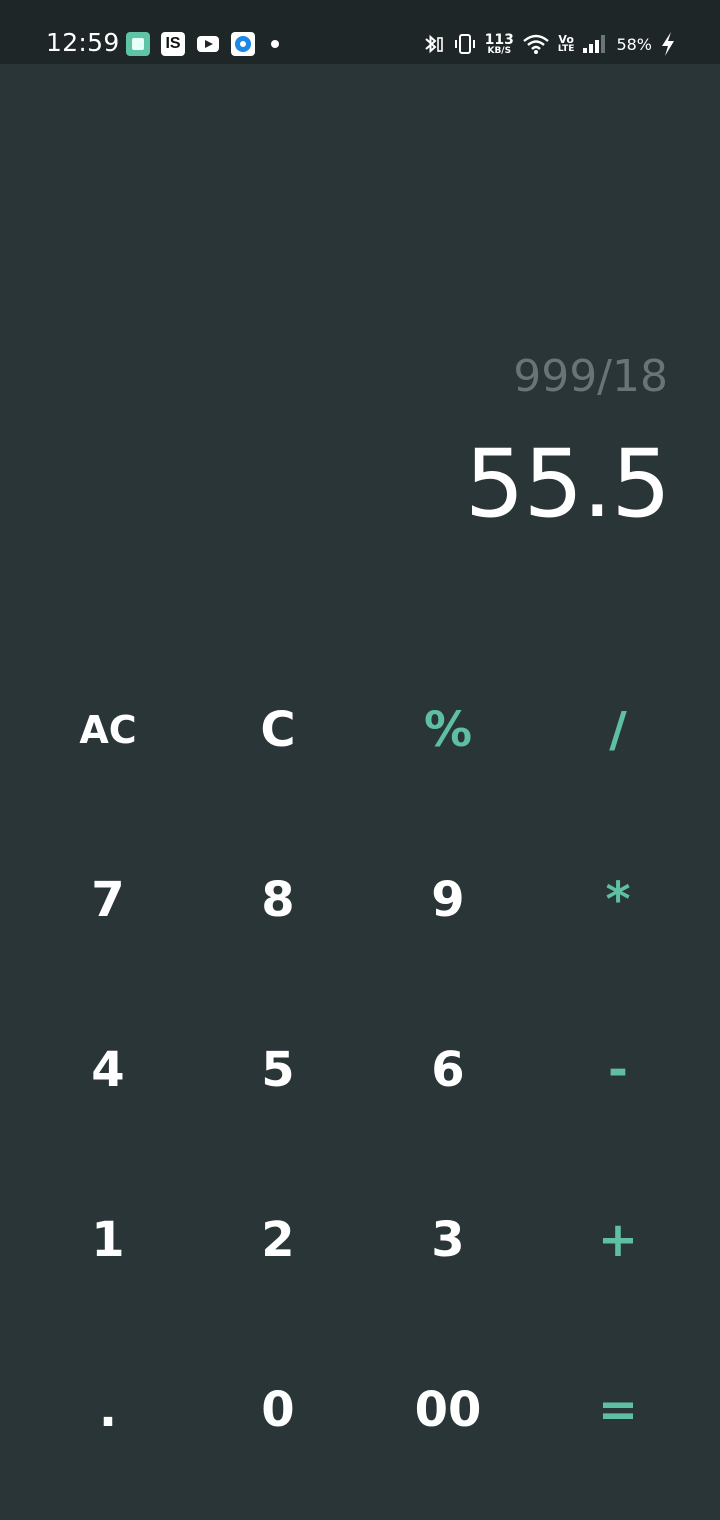 The height and width of the screenshot is (1520, 720). What do you see at coordinates (448, 900) in the screenshot?
I see `digit-9-button: 9` at bounding box center [448, 900].